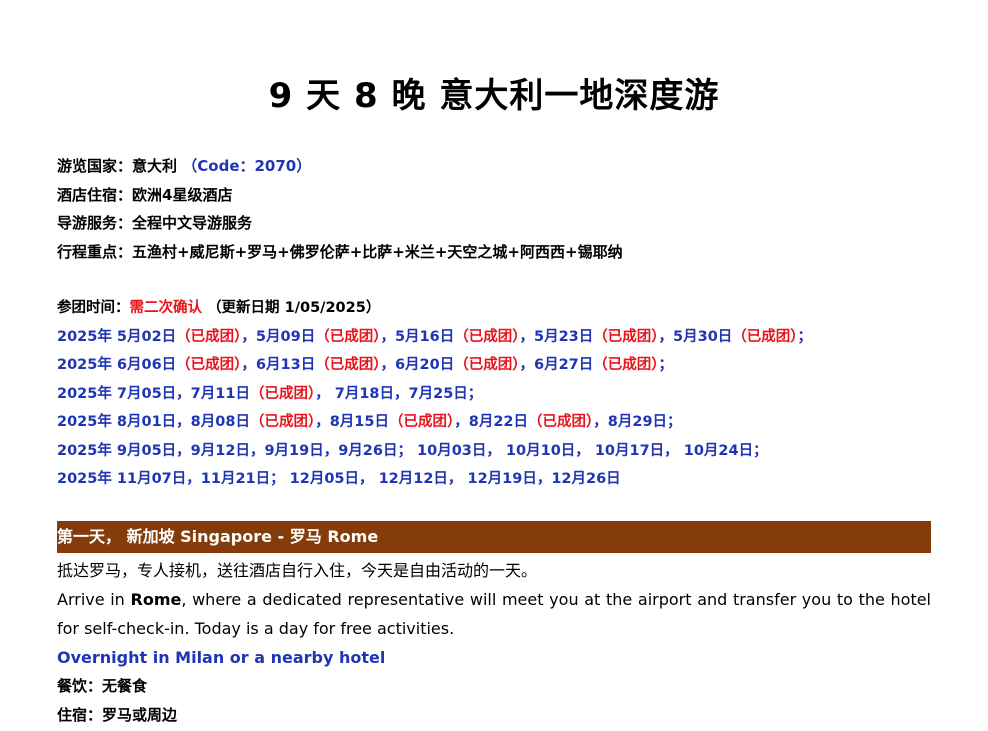 This screenshot has width=988, height=731. What do you see at coordinates (153, 393) in the screenshot?
I see `date-text: 2025年 7月05日，7月11日` at bounding box center [153, 393].